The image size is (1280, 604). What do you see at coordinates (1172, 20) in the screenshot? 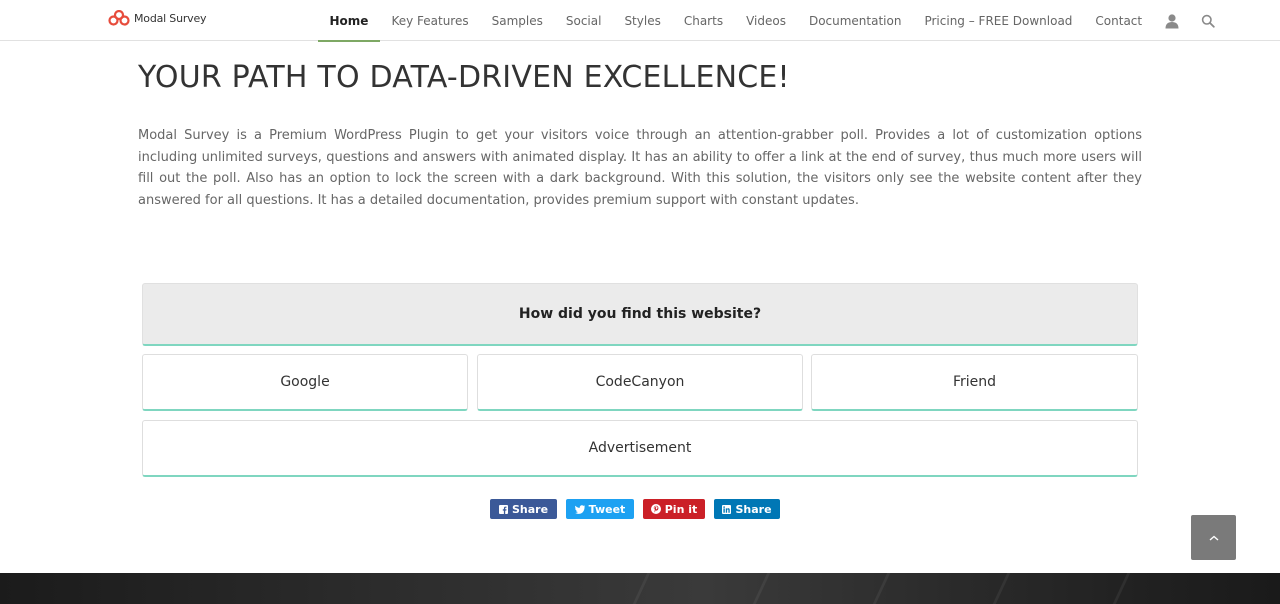
I see `user-icon` at bounding box center [1172, 20].